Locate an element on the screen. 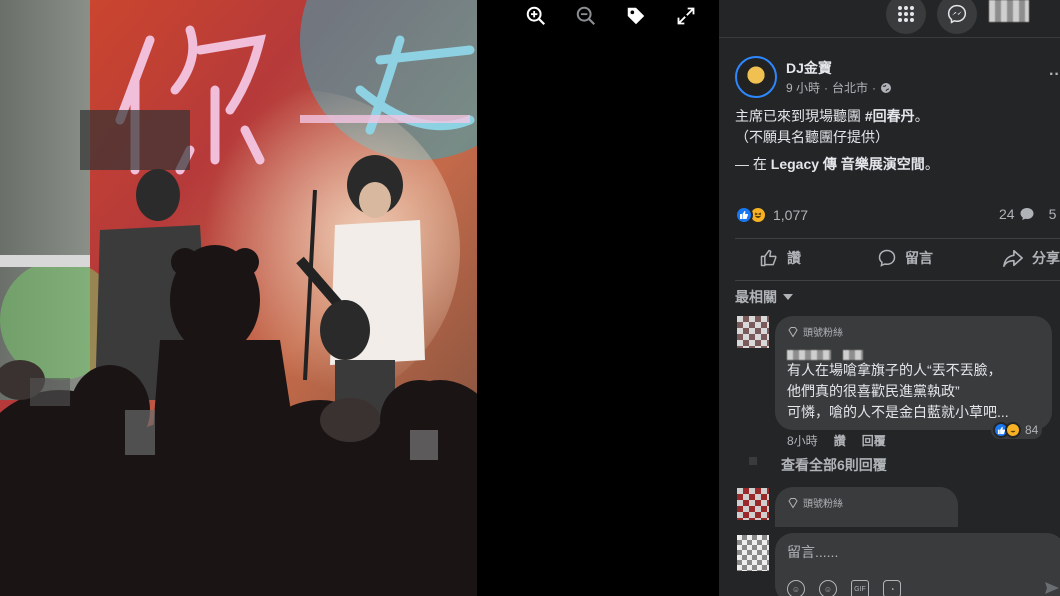 Image resolution: width=1060 pixels, height=596 pixels. avatar-sticker-icon: ☺ is located at coordinates (796, 588).